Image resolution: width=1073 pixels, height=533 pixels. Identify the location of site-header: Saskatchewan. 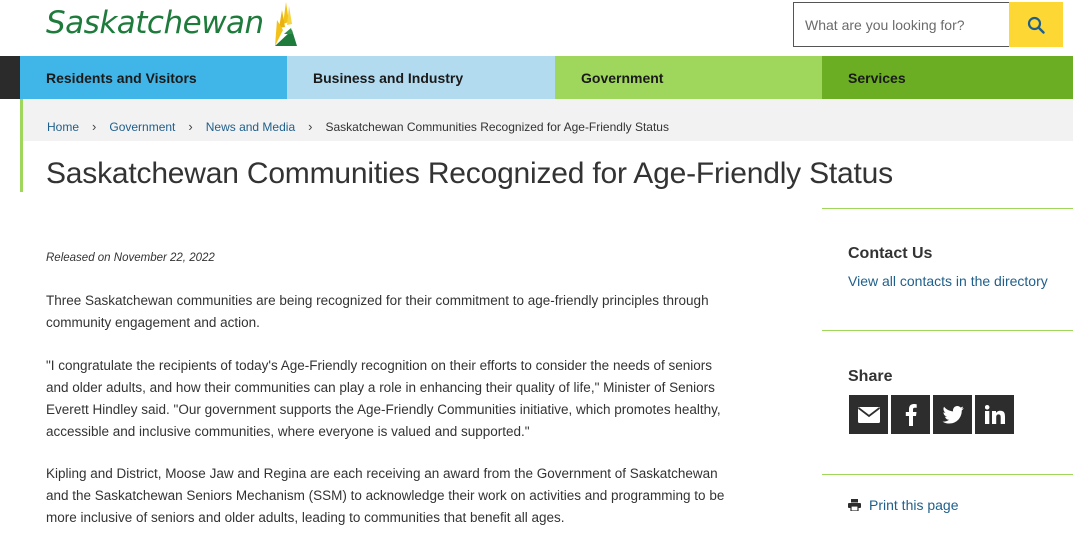
(536, 28).